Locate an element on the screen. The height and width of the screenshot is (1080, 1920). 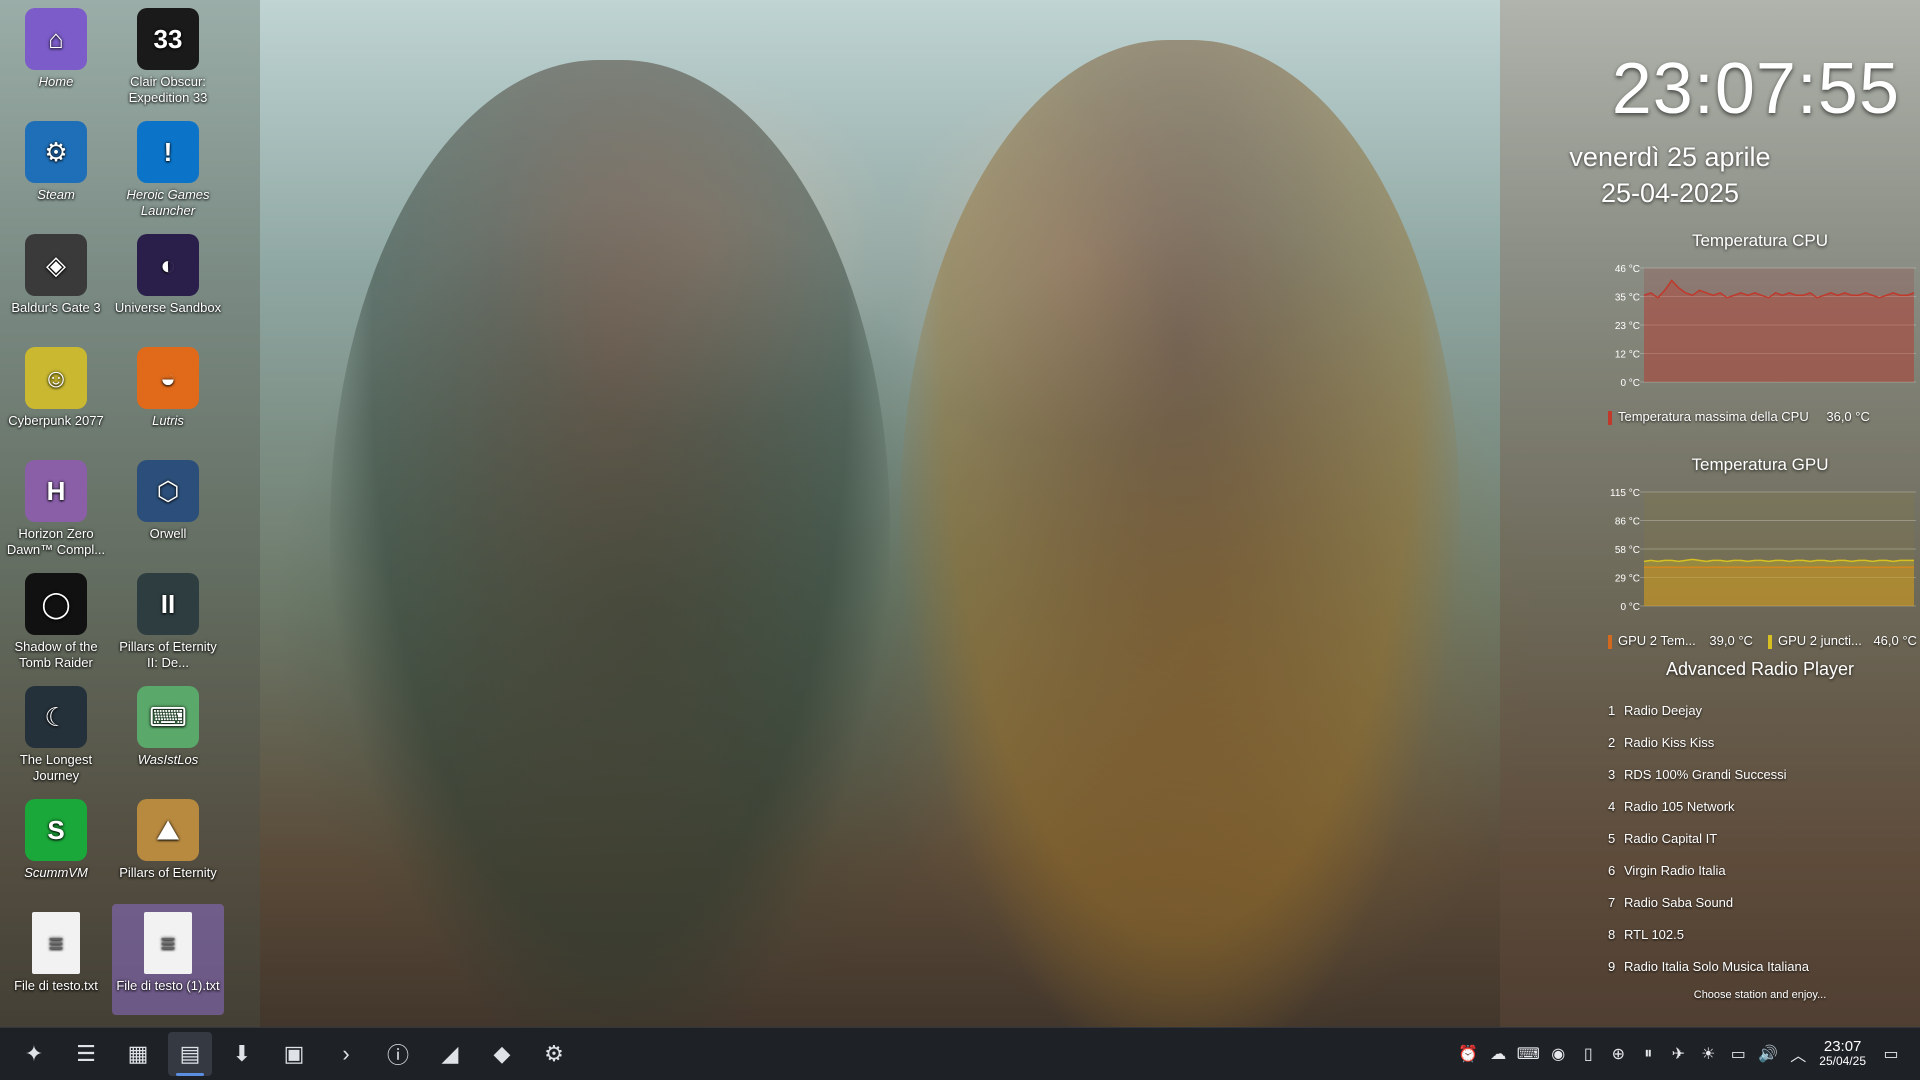
desktop-icon-label: The Longest Journey is located at coordinates (56, 767).